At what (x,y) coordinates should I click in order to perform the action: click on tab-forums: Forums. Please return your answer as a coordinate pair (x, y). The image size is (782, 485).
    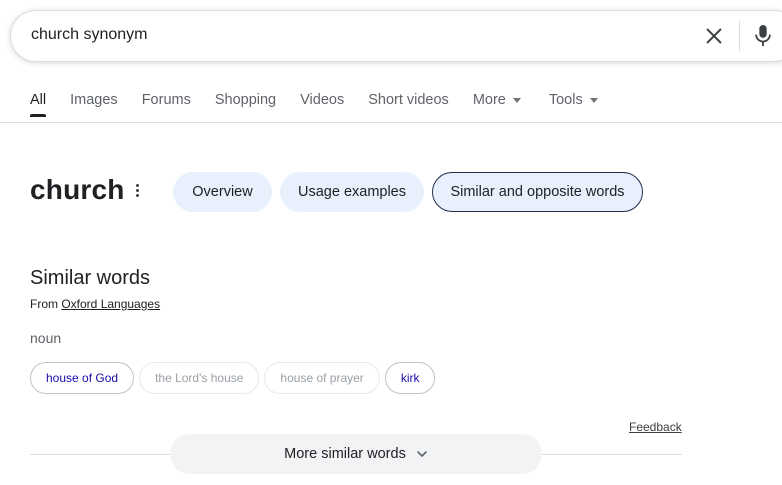
    Looking at the image, I should click on (166, 100).